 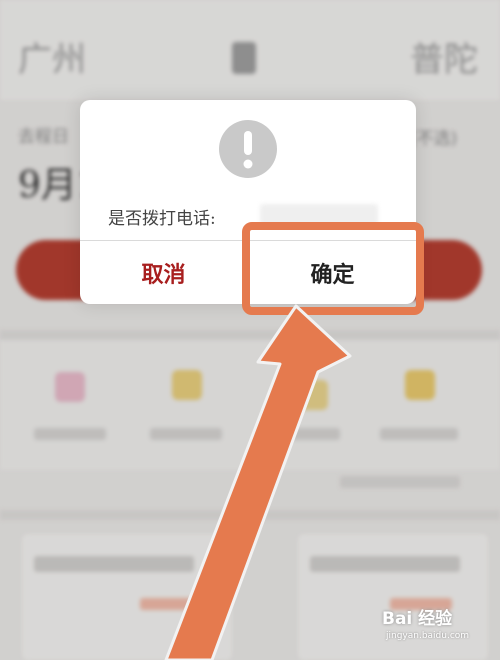 I want to click on dialog-message: 是否拨打电话:, so click(x=162, y=219).